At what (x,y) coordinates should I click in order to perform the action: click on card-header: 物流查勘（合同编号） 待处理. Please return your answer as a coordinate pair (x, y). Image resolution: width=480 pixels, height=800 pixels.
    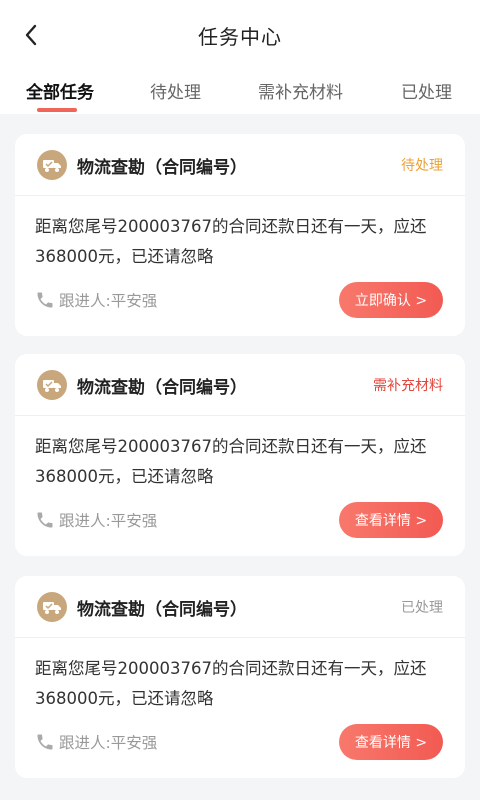
    Looking at the image, I should click on (240, 165).